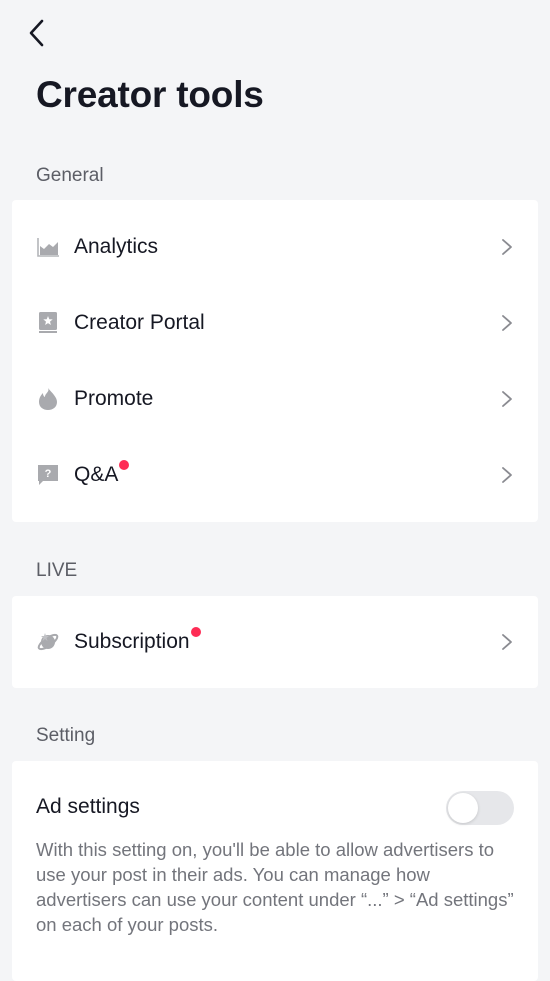  I want to click on menu-item-label: Q&A, so click(102, 473).